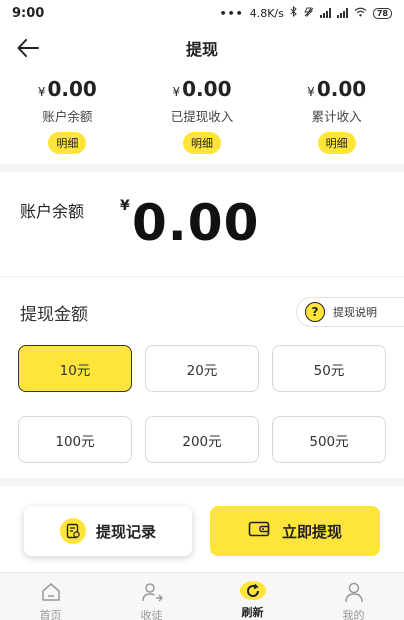 The height and width of the screenshot is (620, 404). I want to click on signal-icon, so click(325, 13).